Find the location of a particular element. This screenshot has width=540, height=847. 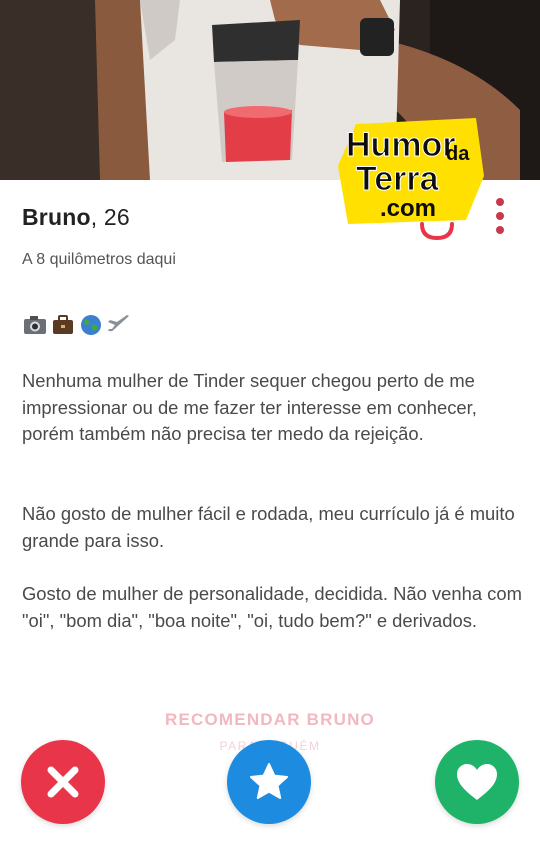

like-button is located at coordinates (477, 782).